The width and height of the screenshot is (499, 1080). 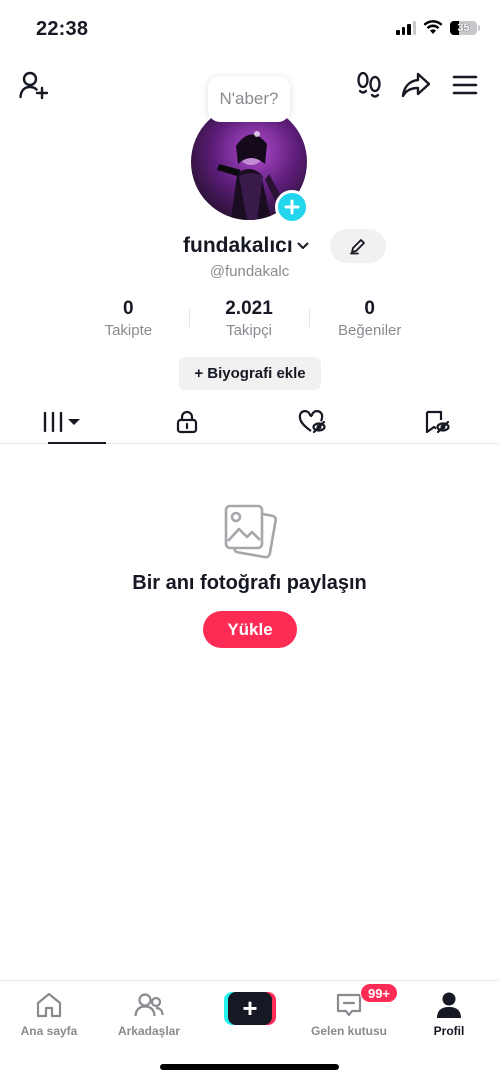 I want to click on add-bio-button: + Biyografi ekle, so click(x=250, y=373).